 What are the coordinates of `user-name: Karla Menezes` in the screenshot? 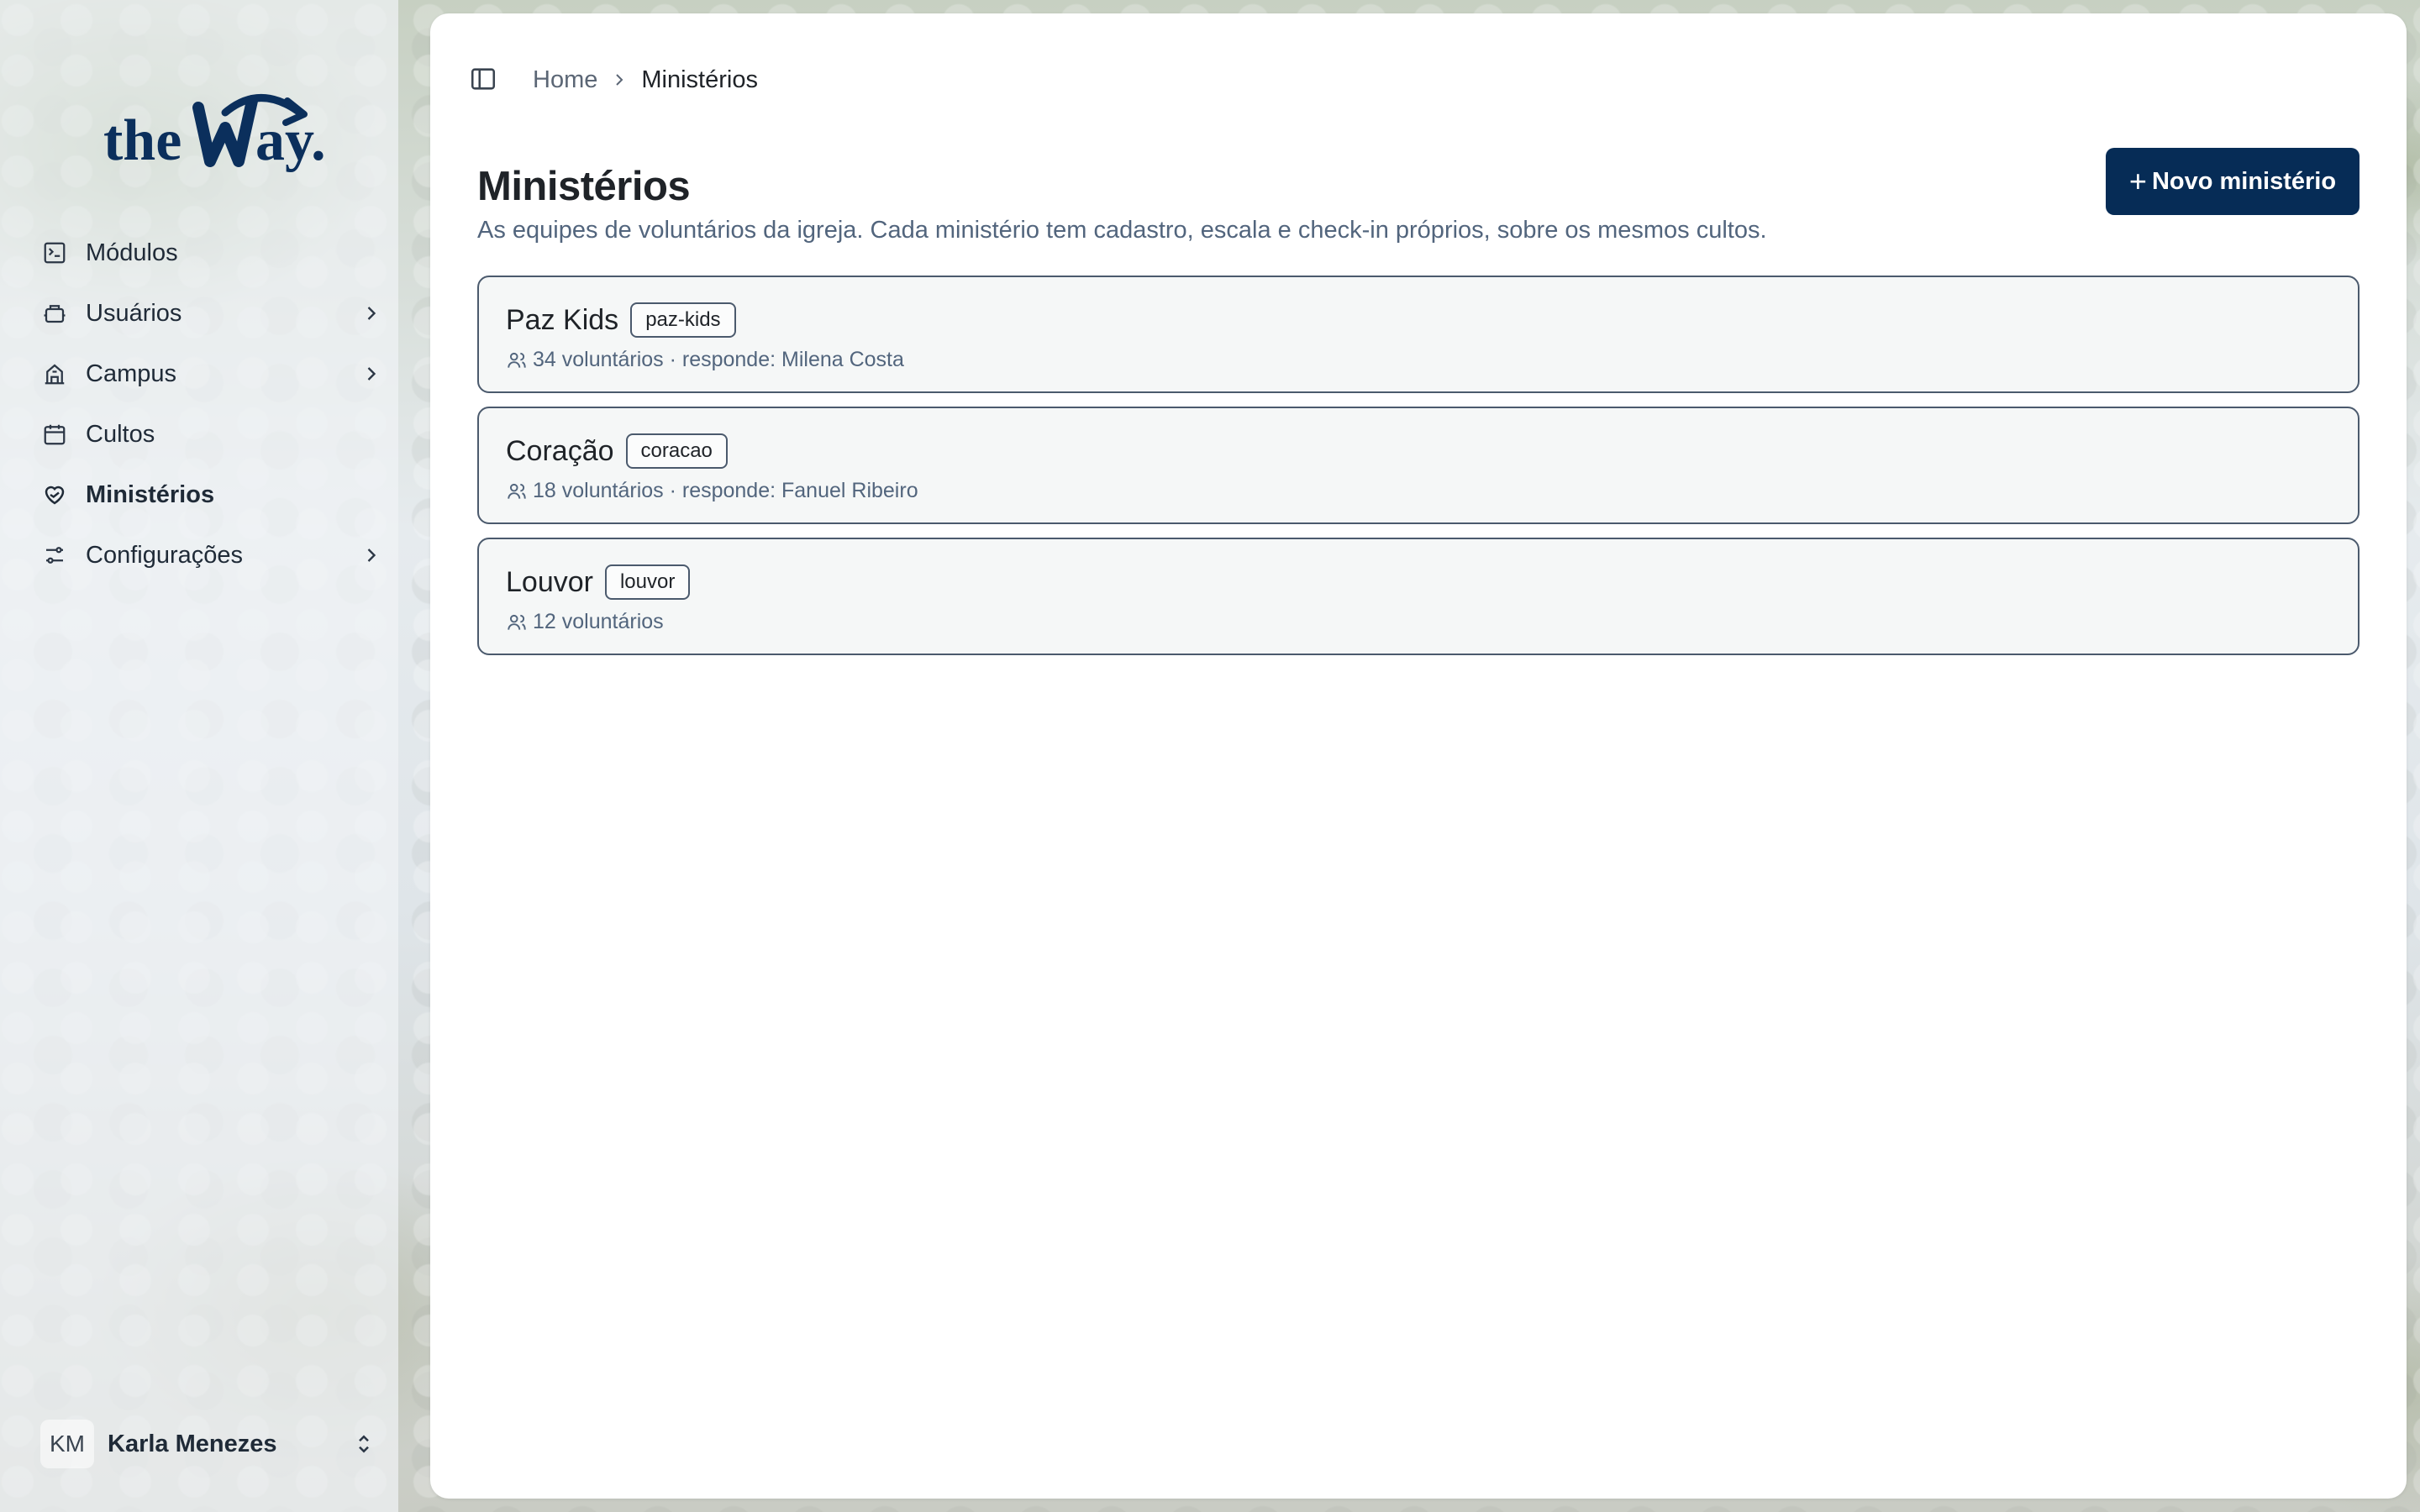 It's located at (192, 1443).